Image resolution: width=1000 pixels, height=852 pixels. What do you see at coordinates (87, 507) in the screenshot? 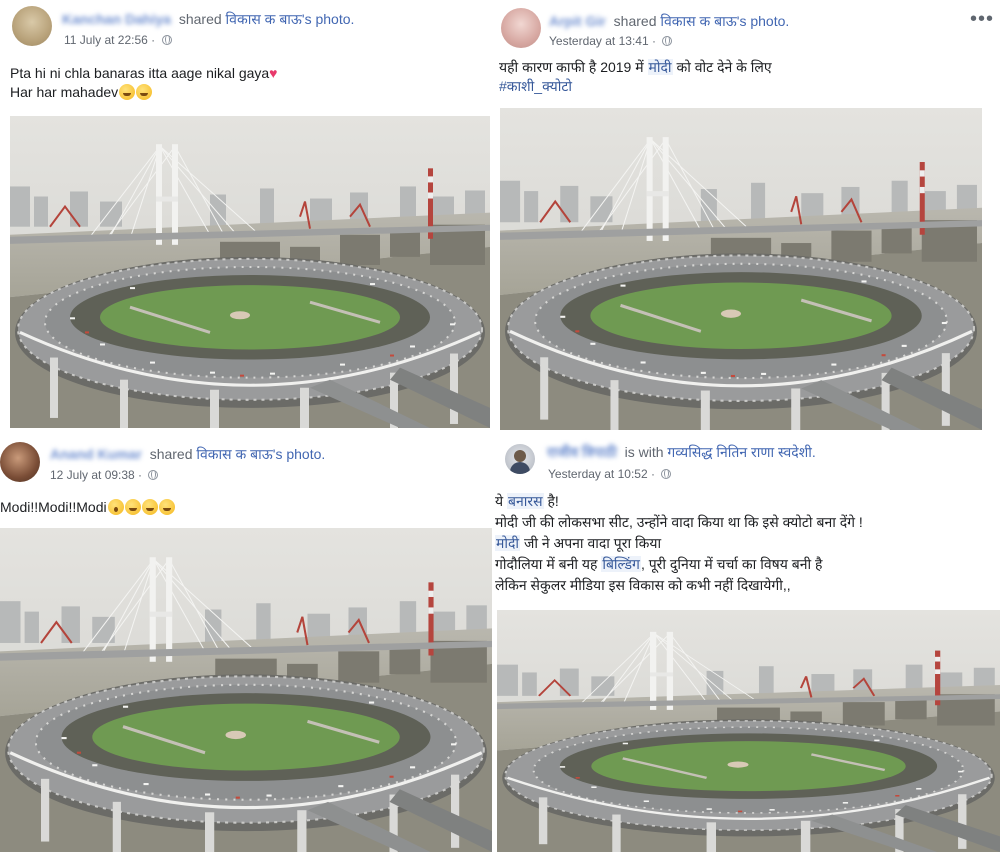
I see `post-text: Modi!!Modi!!Modi` at bounding box center [87, 507].